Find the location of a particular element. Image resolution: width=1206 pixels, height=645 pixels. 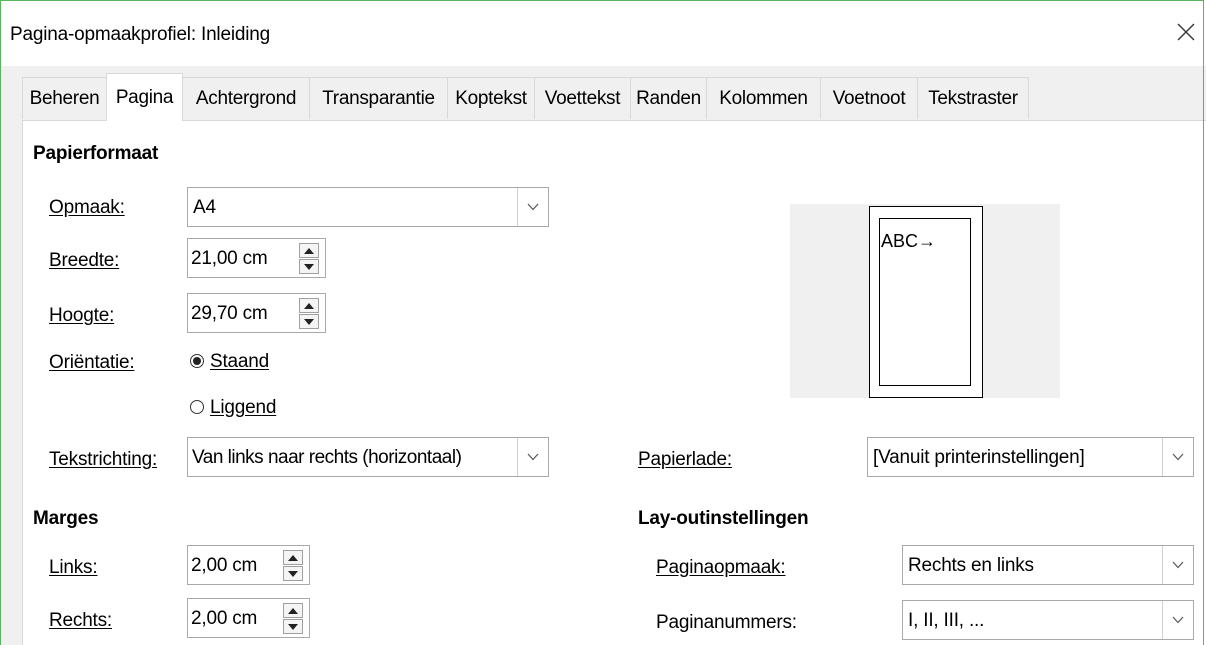

margin-right-decrement-button is located at coordinates (293, 626).